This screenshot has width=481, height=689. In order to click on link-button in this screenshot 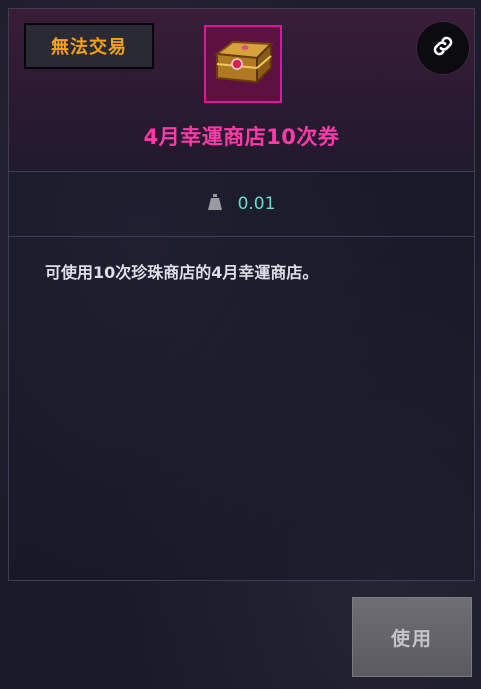, I will do `click(443, 48)`.